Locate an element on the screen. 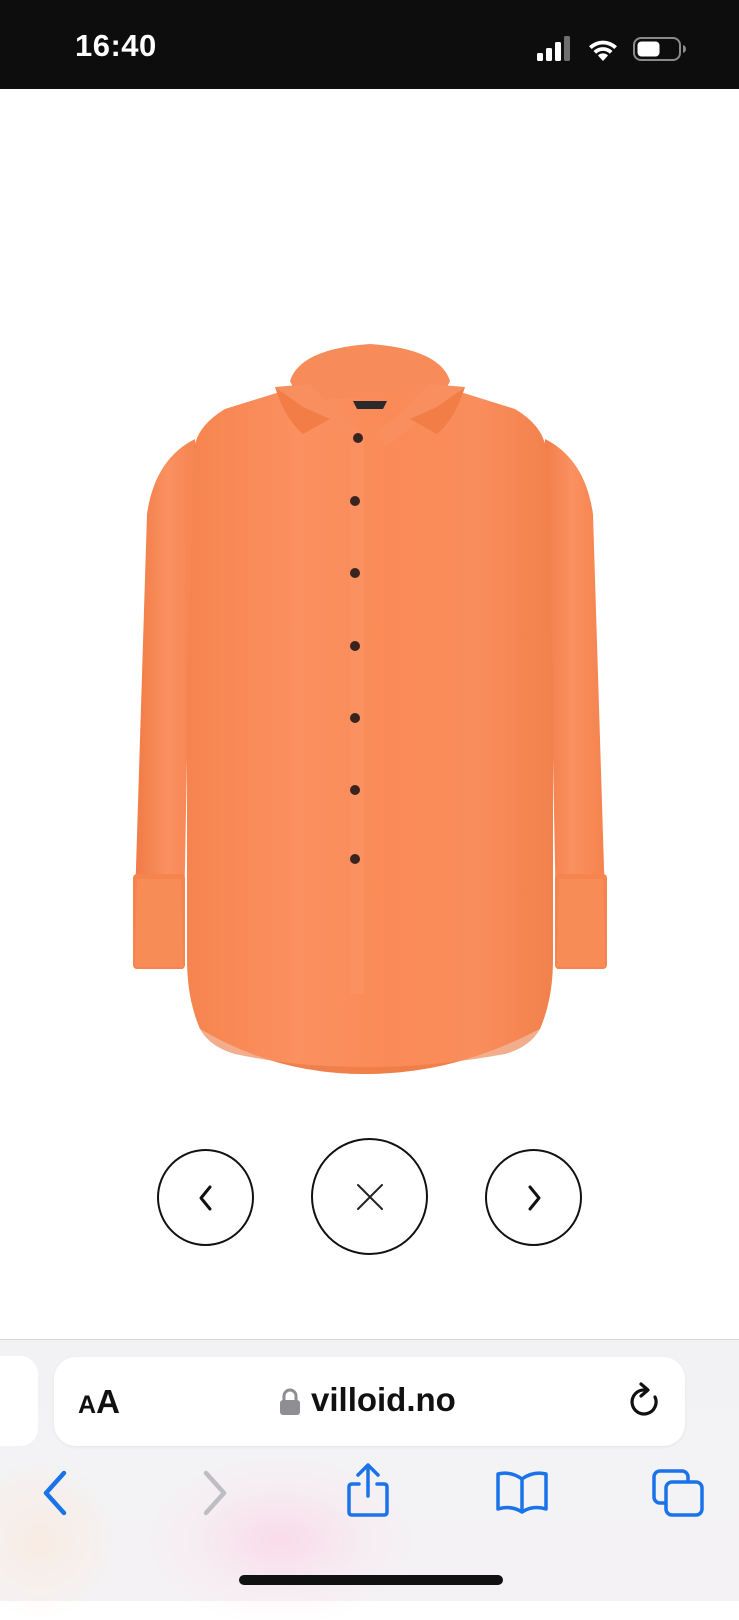  chevron-right-icon is located at coordinates (534, 1197).